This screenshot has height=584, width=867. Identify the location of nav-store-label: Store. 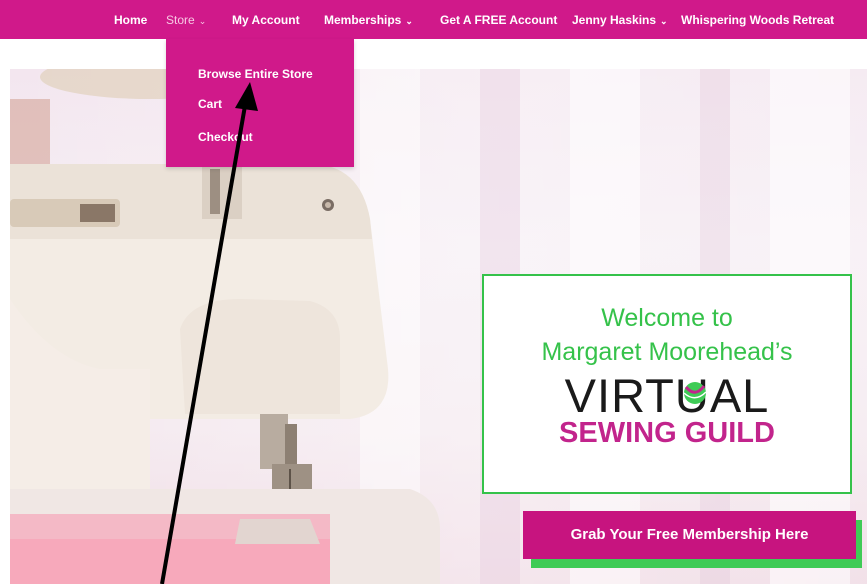
(180, 20).